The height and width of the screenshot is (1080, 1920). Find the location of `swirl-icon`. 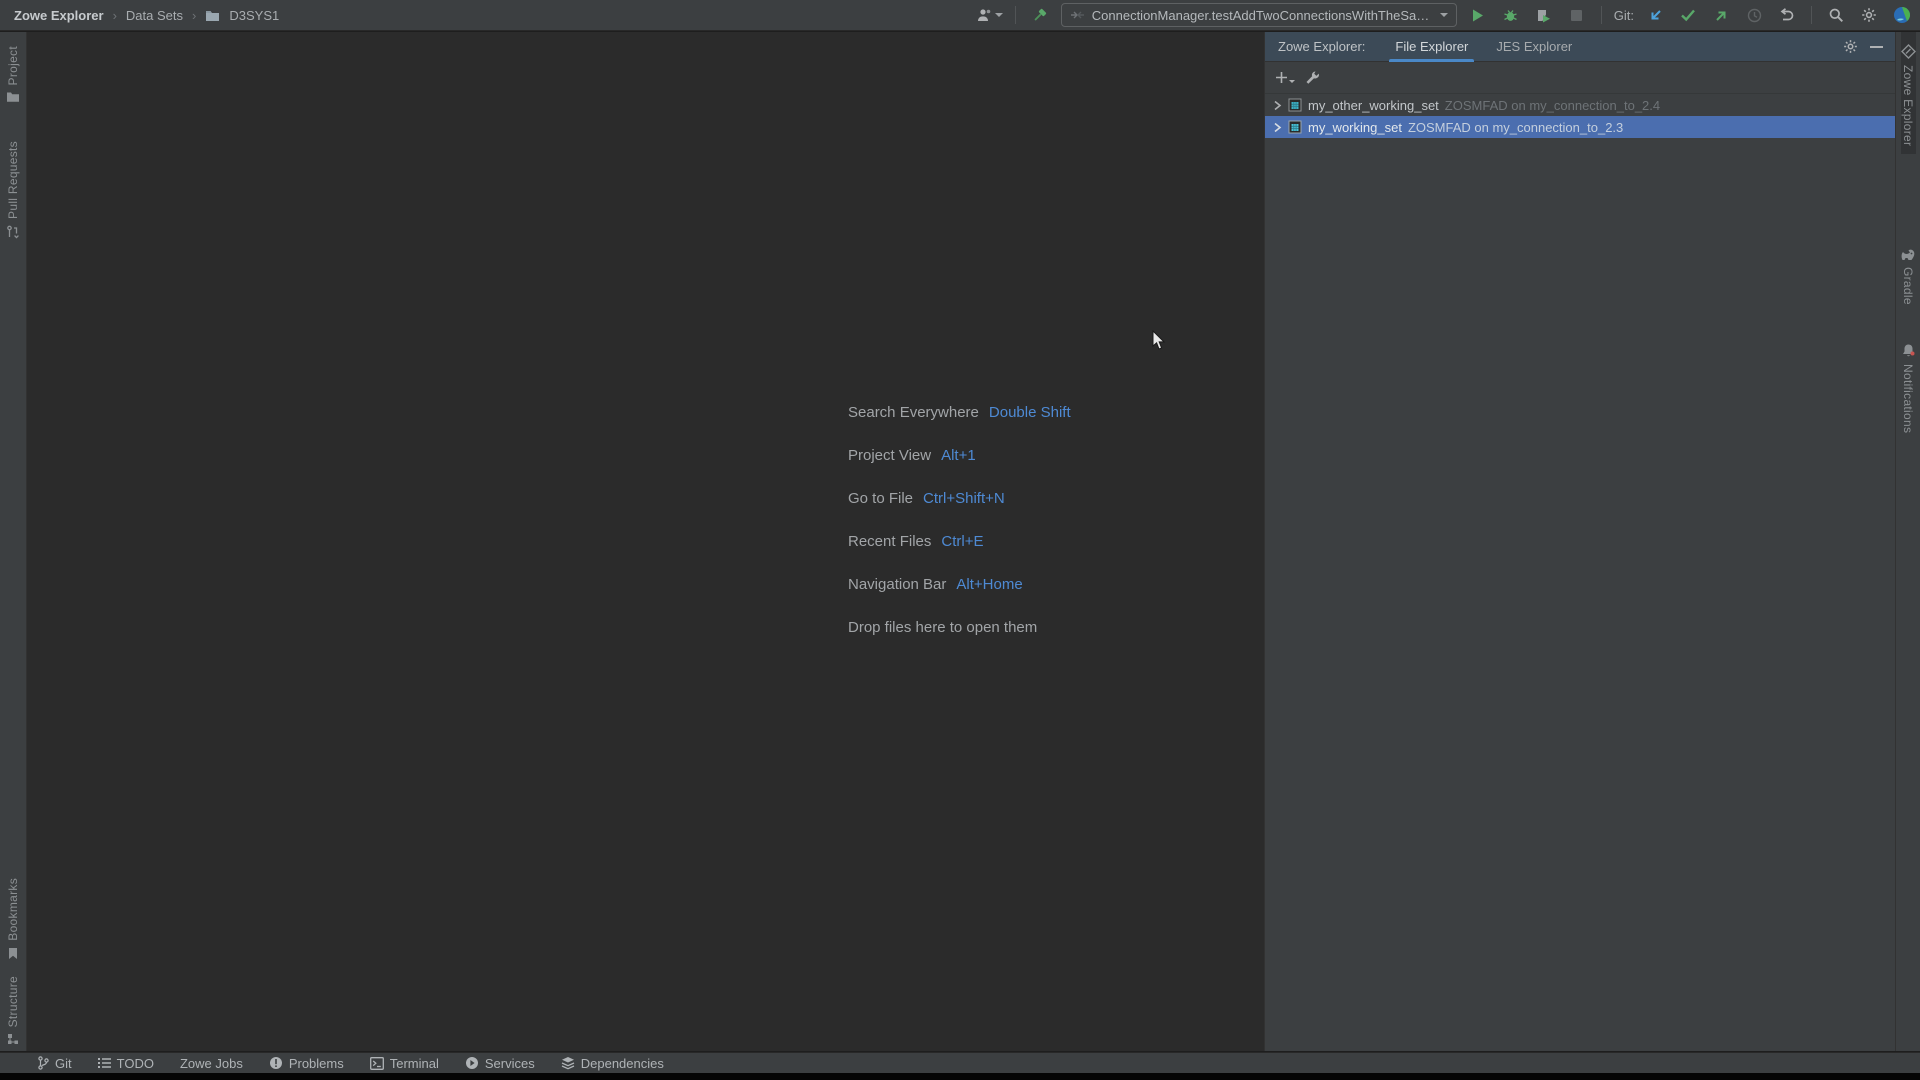

swirl-icon is located at coordinates (1902, 15).